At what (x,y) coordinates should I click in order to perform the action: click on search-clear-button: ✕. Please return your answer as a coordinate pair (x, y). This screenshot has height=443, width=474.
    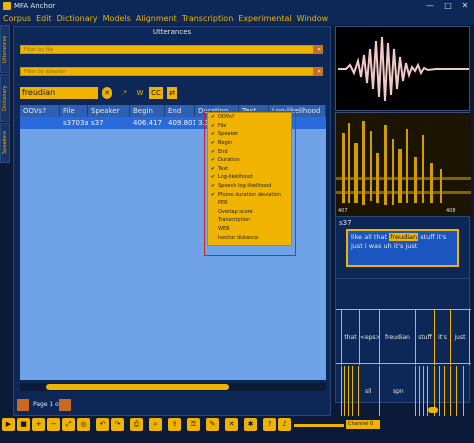
    Looking at the image, I should click on (107, 93).